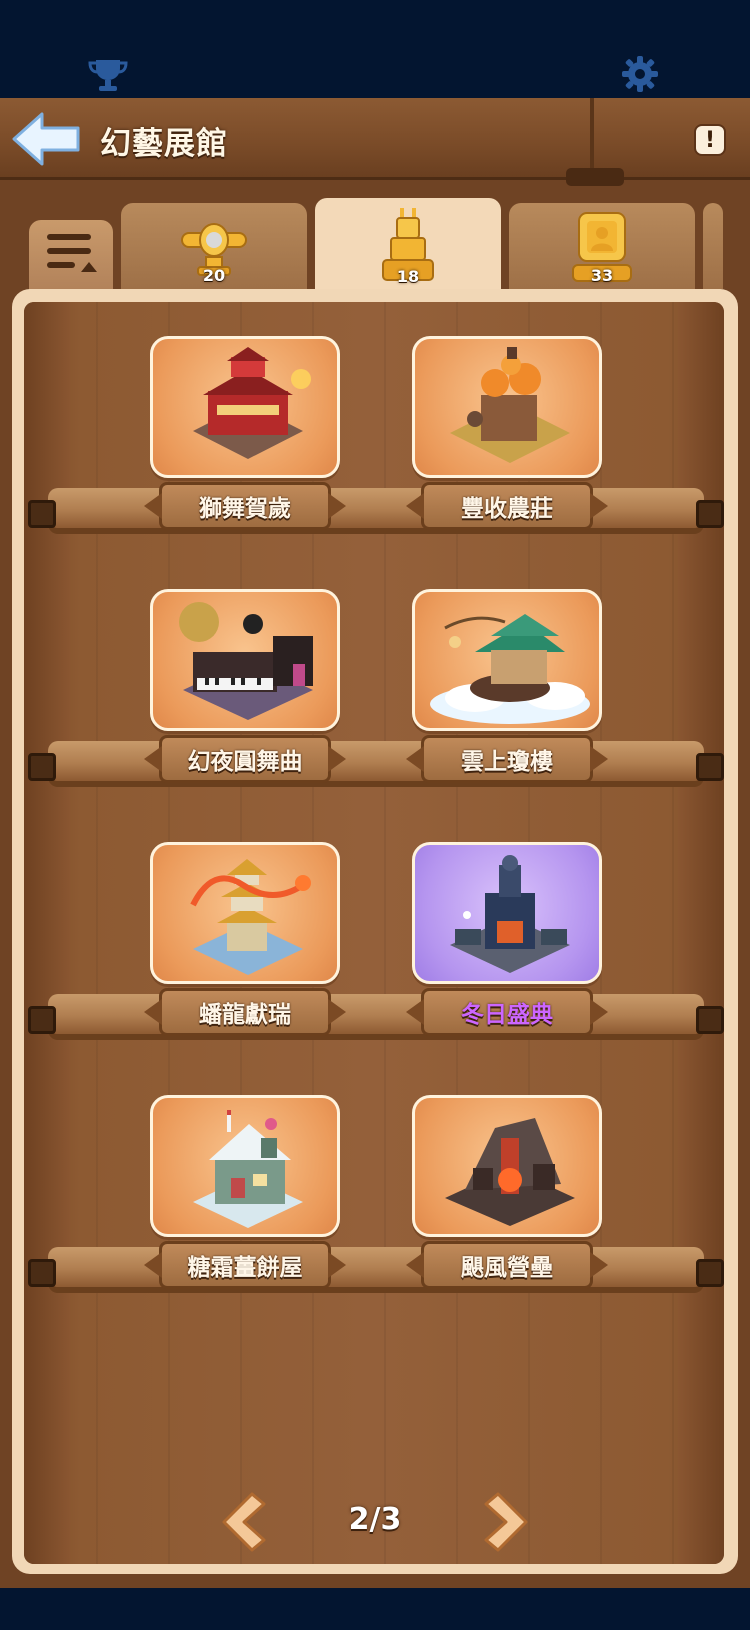 This screenshot has width=750, height=1630. I want to click on exhibit-name-plate: 獅舞賀歲, so click(245, 506).